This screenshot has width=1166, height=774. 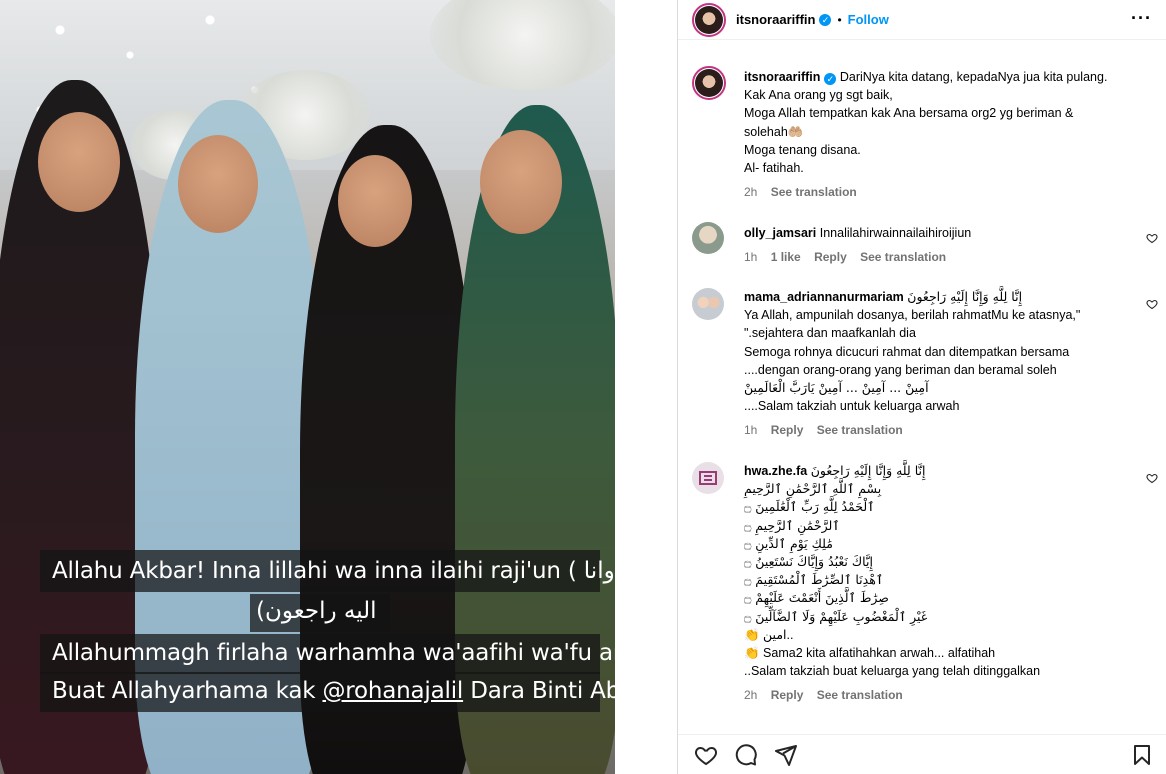 What do you see at coordinates (818, 95) in the screenshot?
I see `caption-line: Kak Ana orang yg sgt baik,` at bounding box center [818, 95].